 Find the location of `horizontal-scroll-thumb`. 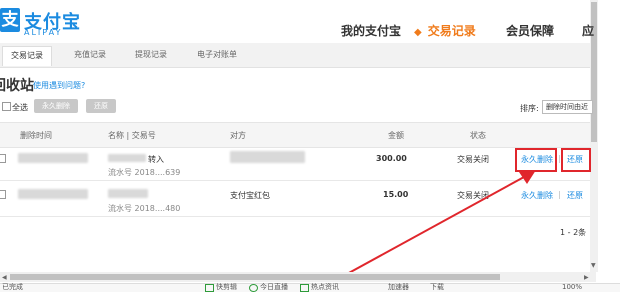

horizontal-scroll-thumb is located at coordinates (255, 277).